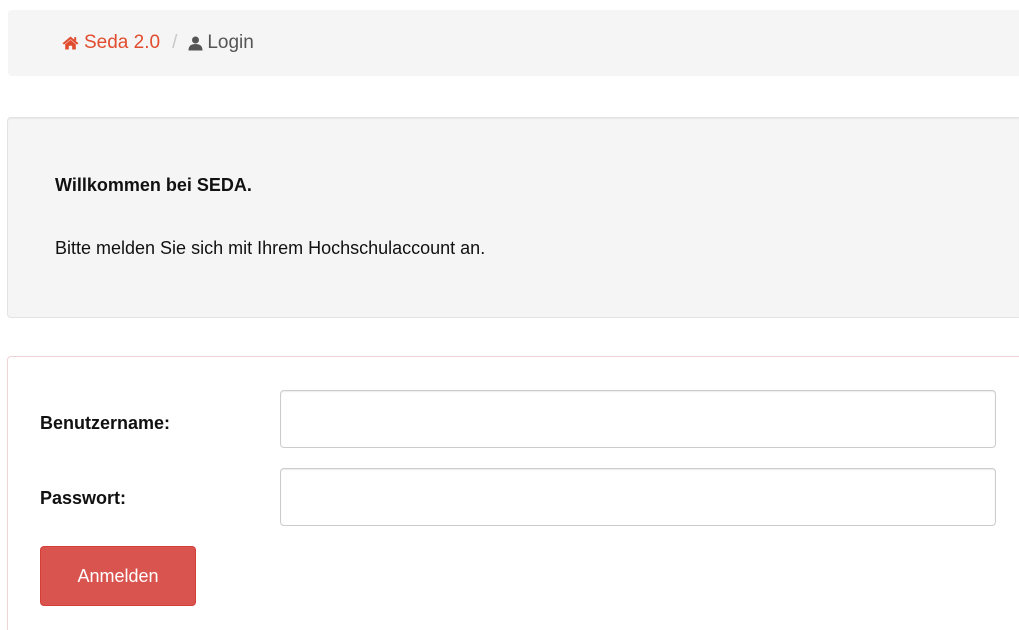 Image resolution: width=1019 pixels, height=630 pixels. I want to click on password-label: Passwort:, so click(83, 498).